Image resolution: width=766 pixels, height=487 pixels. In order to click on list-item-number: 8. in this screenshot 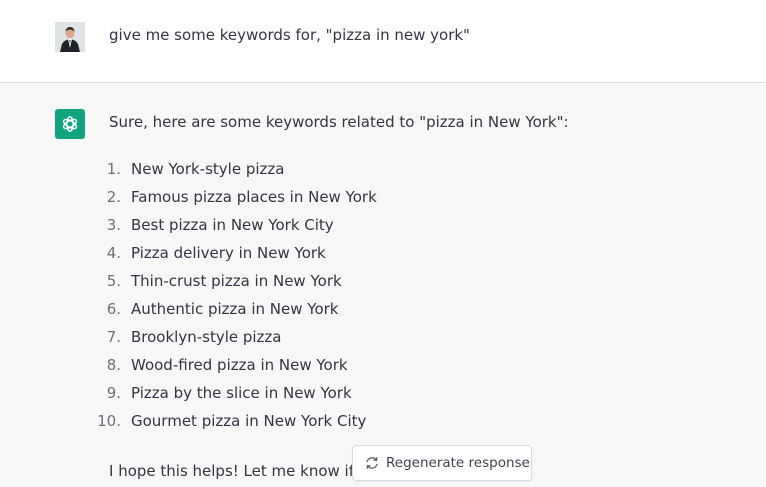, I will do `click(113, 365)`.